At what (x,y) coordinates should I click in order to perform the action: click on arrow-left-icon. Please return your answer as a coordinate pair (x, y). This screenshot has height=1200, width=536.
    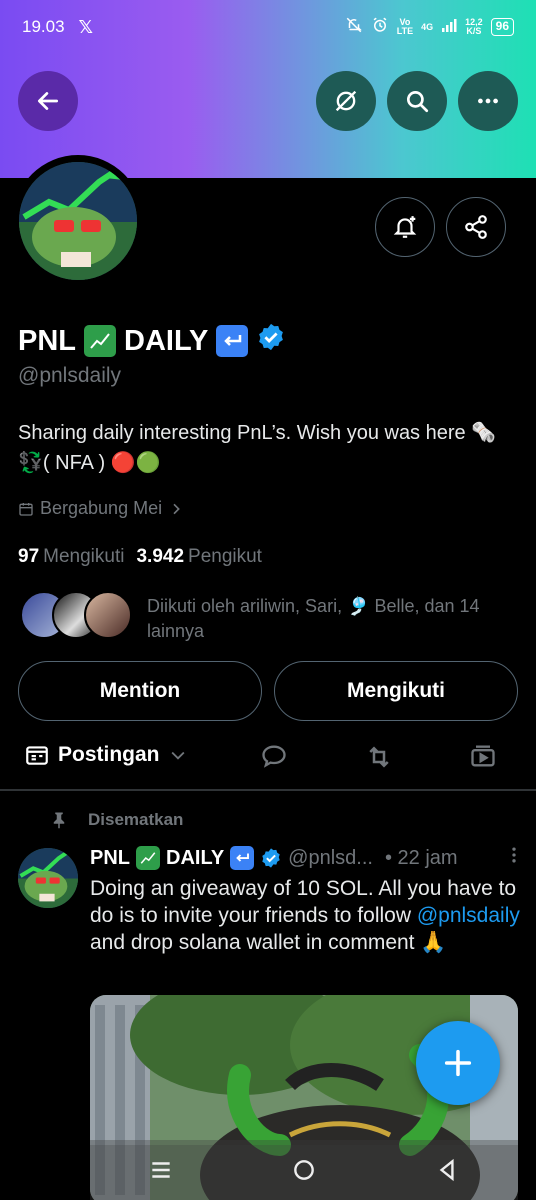
    Looking at the image, I should click on (48, 101).